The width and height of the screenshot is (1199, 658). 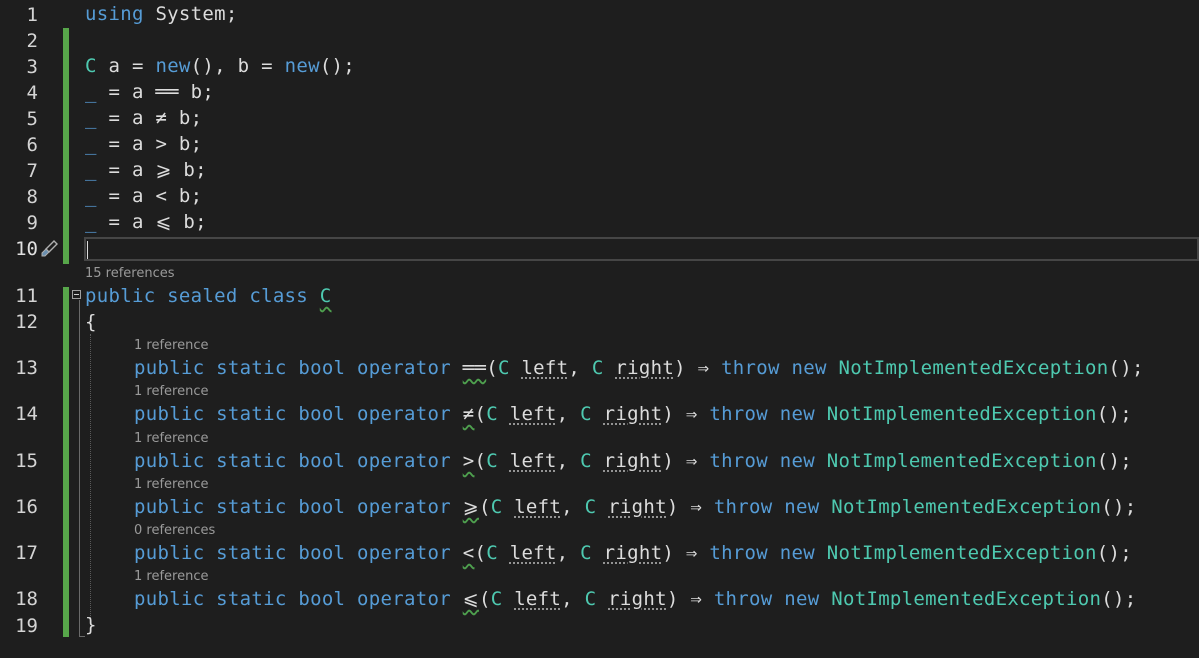 I want to click on line-number: 14, so click(x=26, y=414).